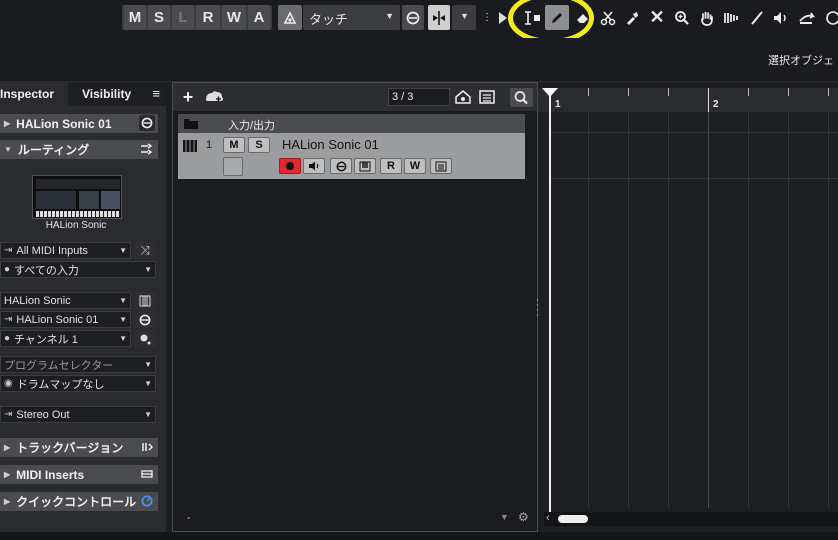  Describe the element at coordinates (159, 17) in the screenshot. I see `automation-s-button: S` at that location.